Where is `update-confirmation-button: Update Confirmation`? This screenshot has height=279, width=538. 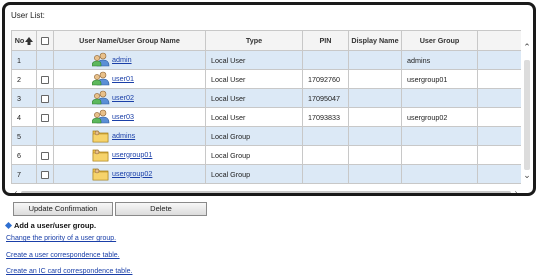 update-confirmation-button: Update Confirmation is located at coordinates (63, 209).